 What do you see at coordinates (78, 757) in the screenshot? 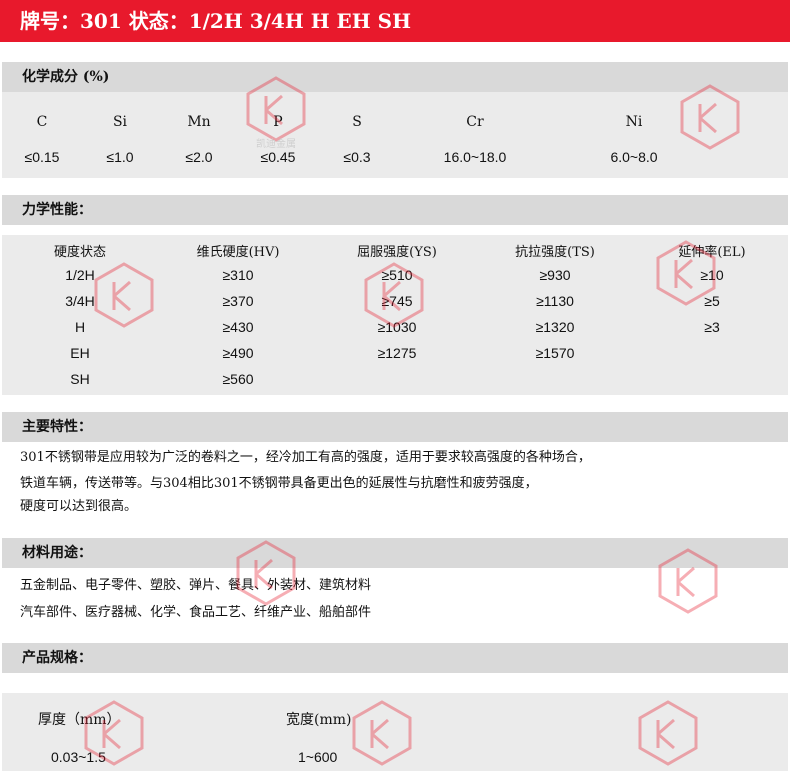
I see `spec-value-thickness: 0.03~1.5` at bounding box center [78, 757].